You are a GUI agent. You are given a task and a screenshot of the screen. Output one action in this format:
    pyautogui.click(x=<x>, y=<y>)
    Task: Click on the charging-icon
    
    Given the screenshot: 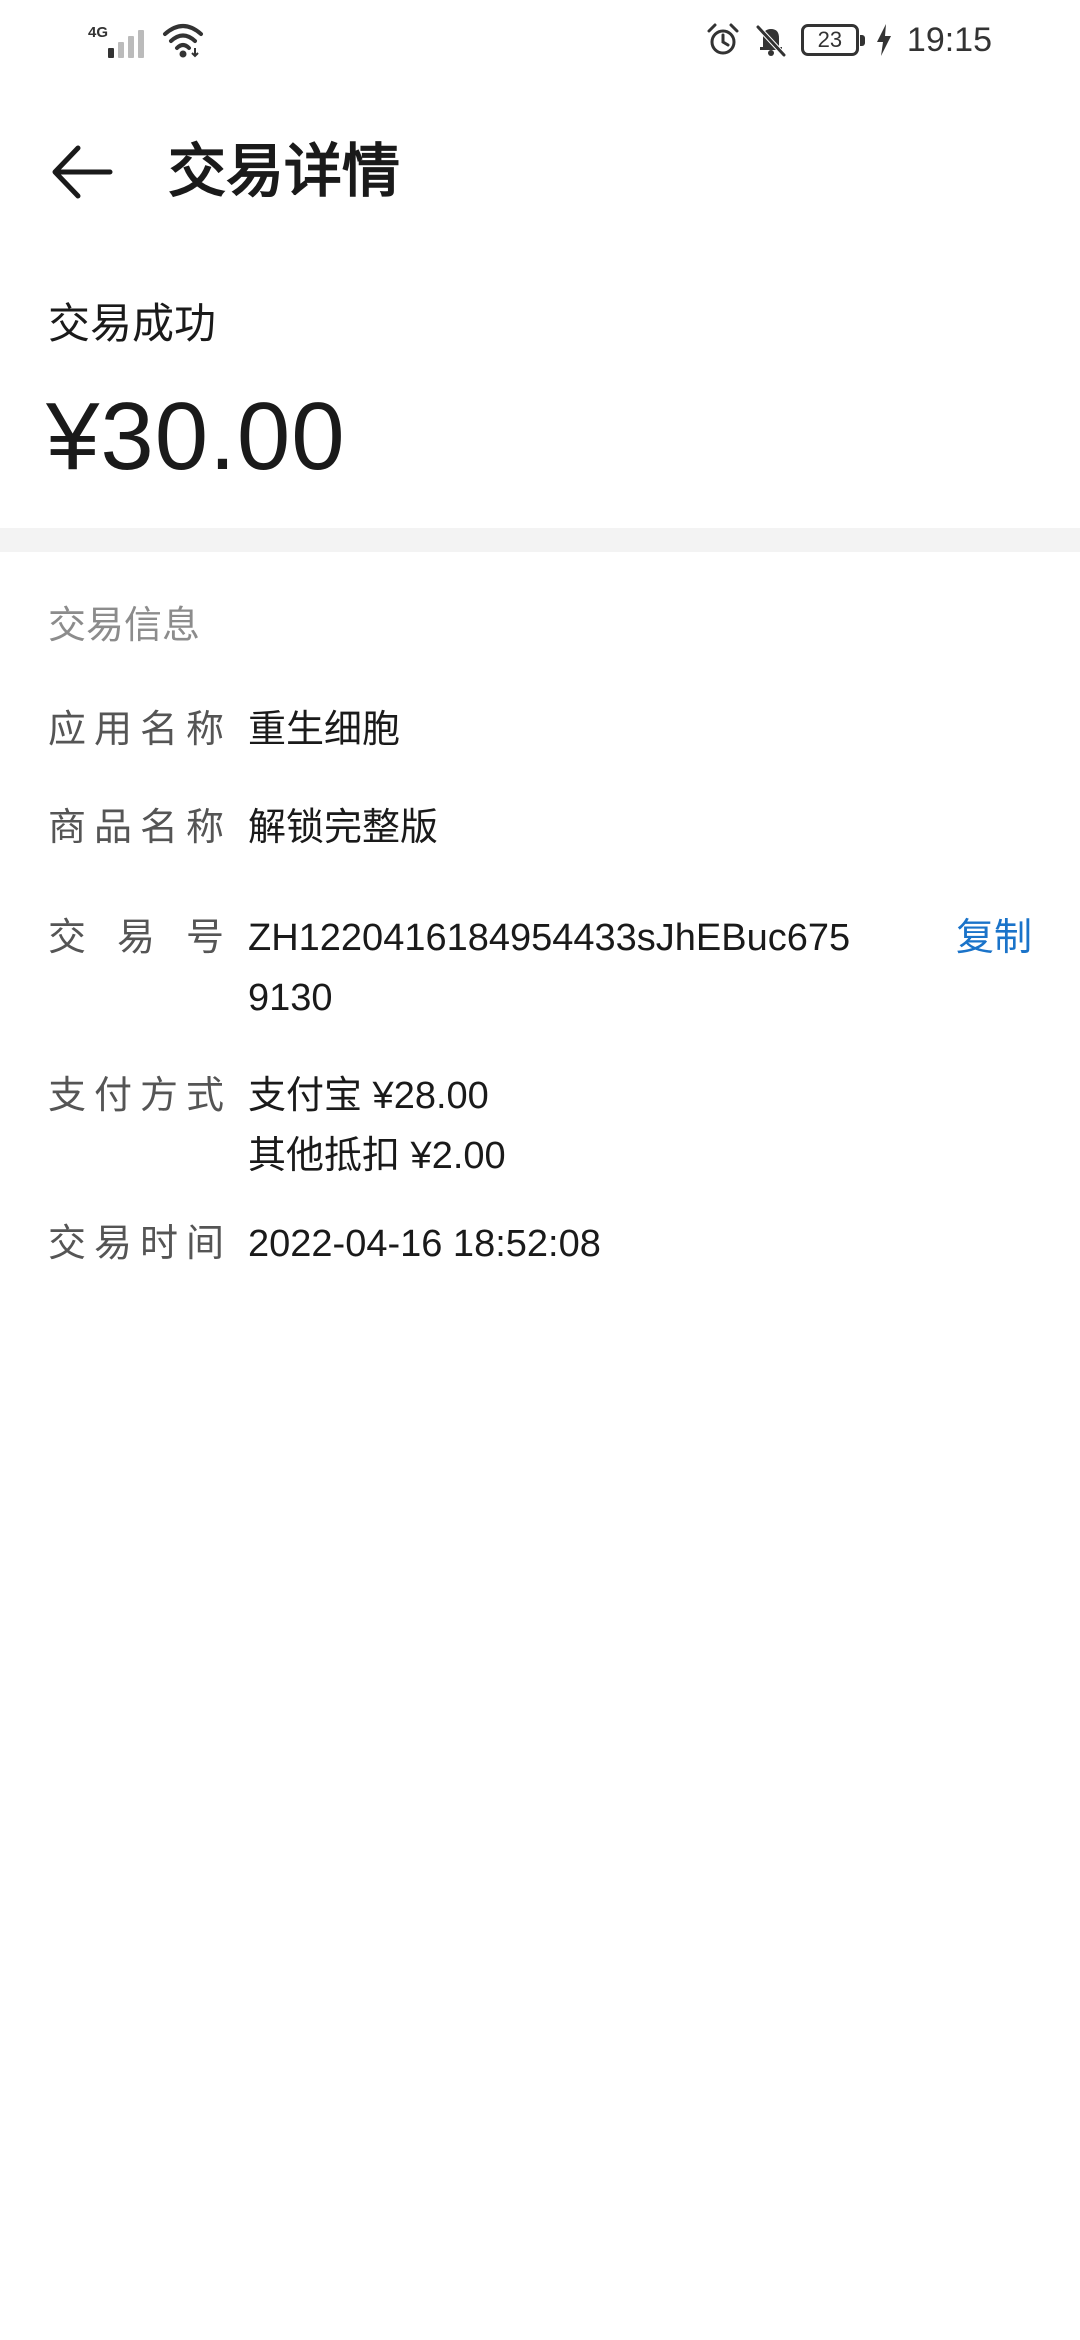 What is the action you would take?
    pyautogui.click(x=883, y=40)
    